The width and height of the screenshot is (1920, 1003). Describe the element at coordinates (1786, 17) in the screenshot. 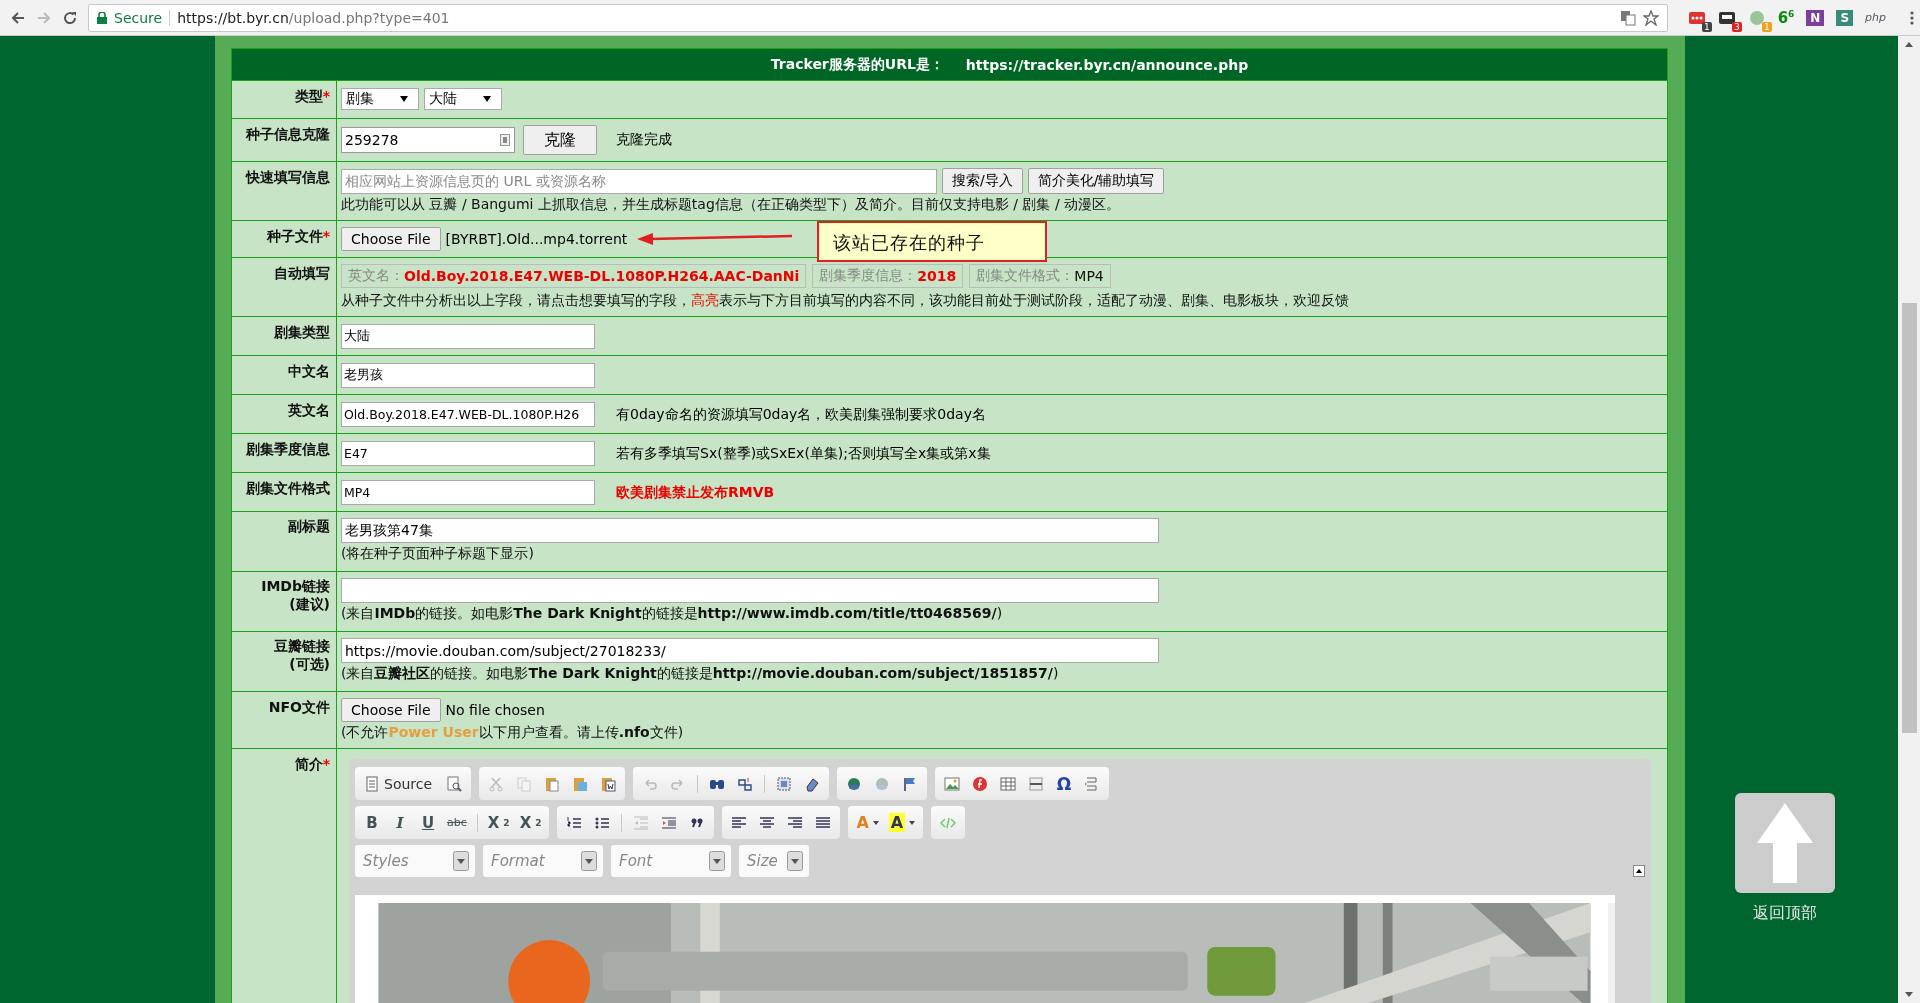

I see `extension-label: 6$^{6}$` at that location.